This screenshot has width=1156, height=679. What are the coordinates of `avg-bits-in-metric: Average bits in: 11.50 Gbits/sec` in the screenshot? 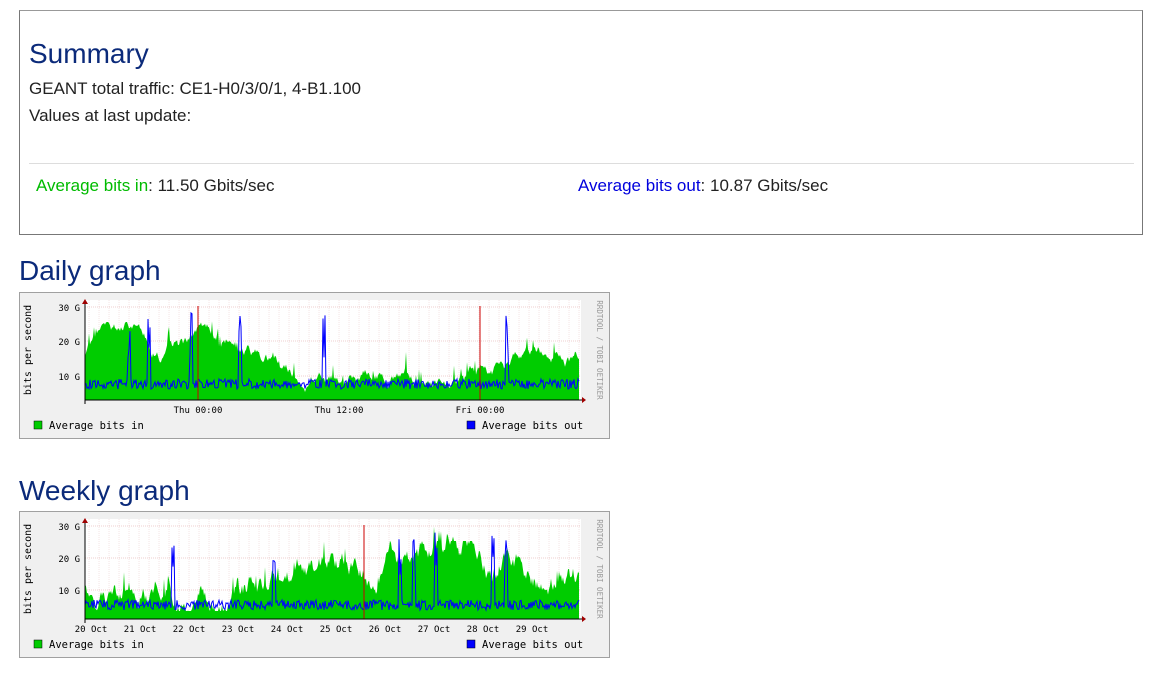 It's located at (155, 186).